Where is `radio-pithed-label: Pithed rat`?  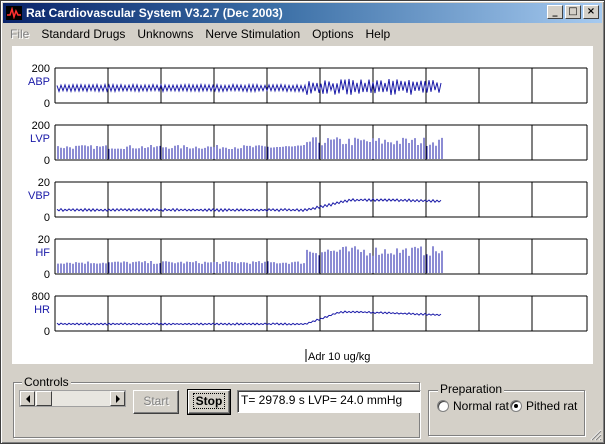
radio-pithed-label: Pithed rat is located at coordinates (552, 406).